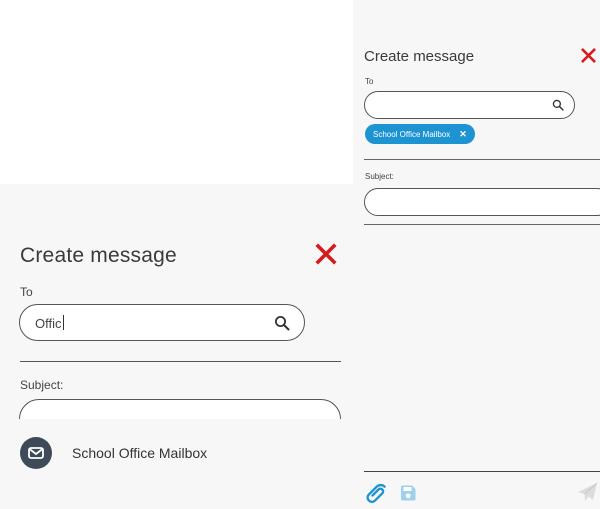 The image size is (600, 509). What do you see at coordinates (63, 322) in the screenshot?
I see `text-caret` at bounding box center [63, 322].